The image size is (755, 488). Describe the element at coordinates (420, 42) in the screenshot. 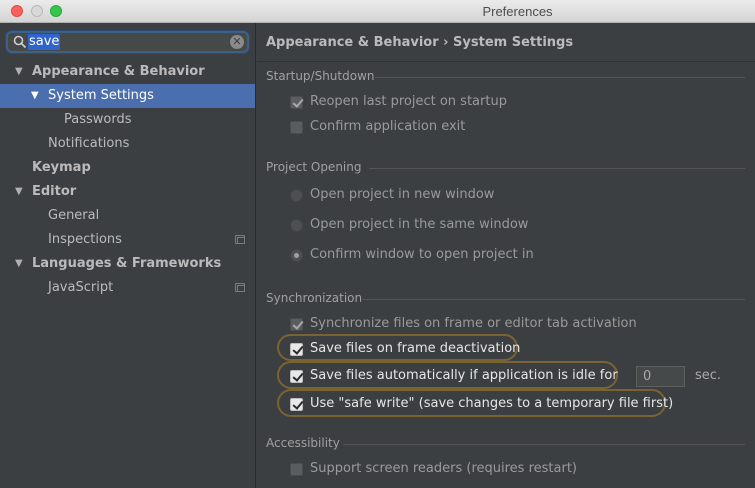

I see `breadcrumb: Appearance & Behavior › System Settings` at that location.